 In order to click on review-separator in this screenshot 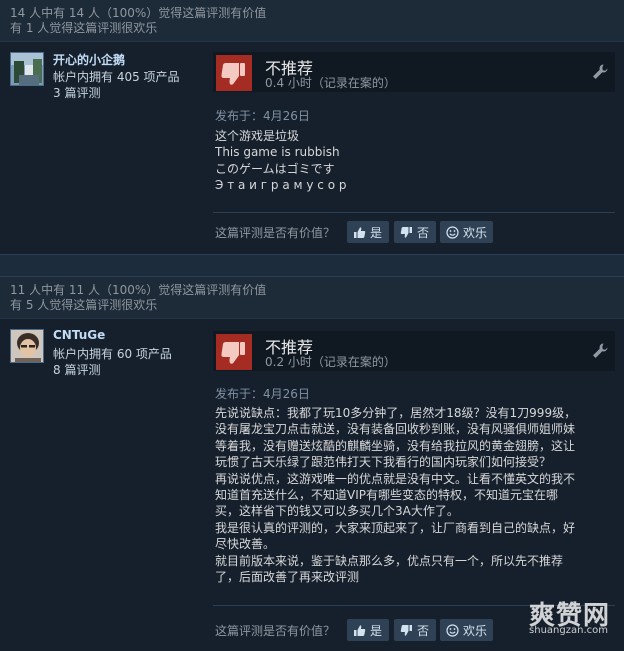, I will do `click(312, 265)`.